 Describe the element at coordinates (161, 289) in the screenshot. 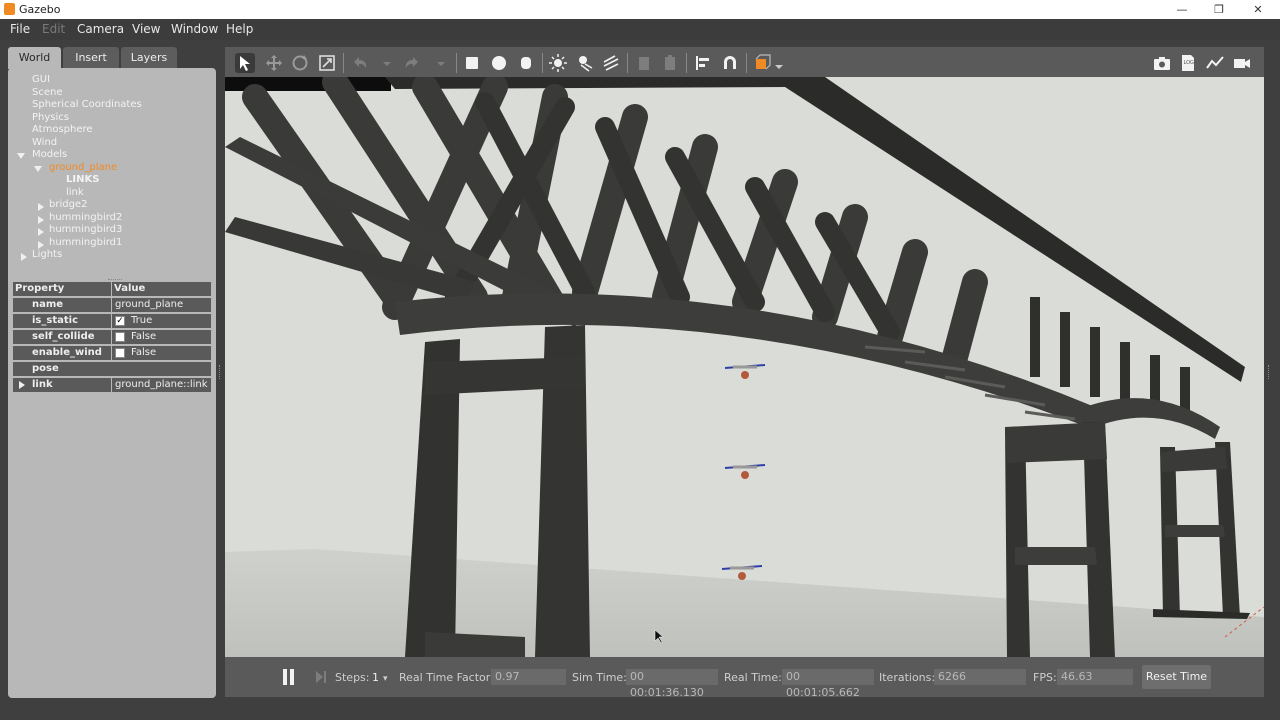

I see `value-column-header: Value` at that location.